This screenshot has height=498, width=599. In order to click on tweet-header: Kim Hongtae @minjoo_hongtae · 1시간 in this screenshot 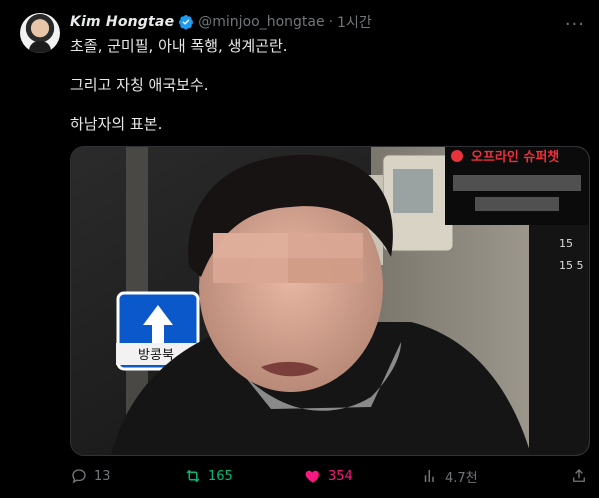, I will do `click(221, 22)`.